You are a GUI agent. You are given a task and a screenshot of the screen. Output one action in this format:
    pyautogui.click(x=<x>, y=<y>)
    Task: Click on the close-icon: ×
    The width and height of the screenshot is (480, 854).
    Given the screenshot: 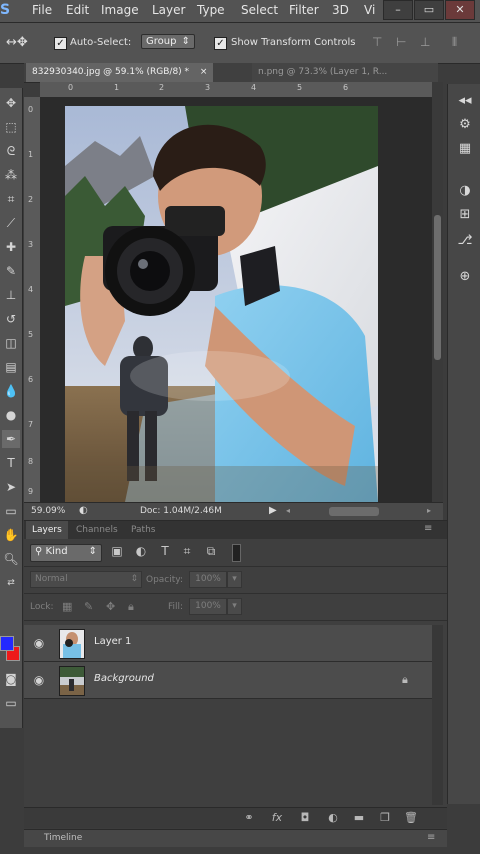 What is the action you would take?
    pyautogui.click(x=204, y=72)
    